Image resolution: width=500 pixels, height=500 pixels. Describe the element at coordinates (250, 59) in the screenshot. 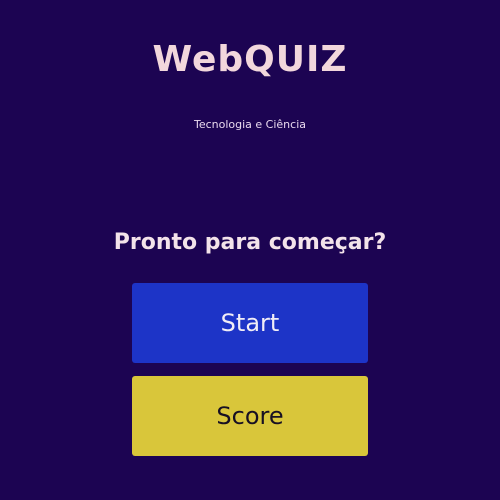

I see `app-title: WebQUIZ` at that location.